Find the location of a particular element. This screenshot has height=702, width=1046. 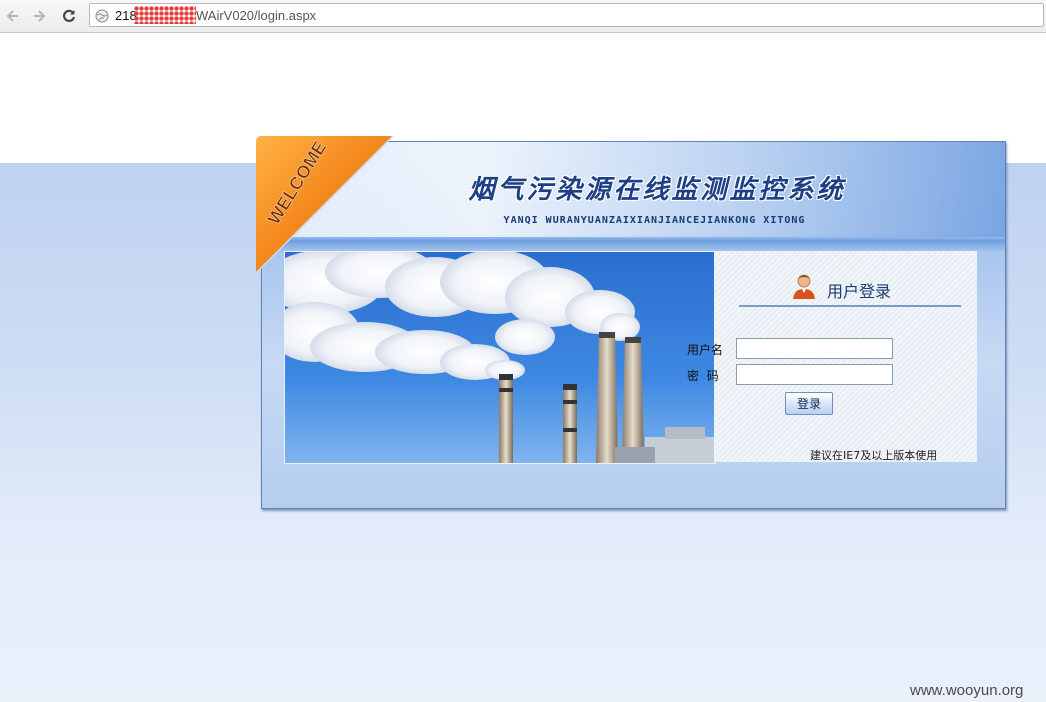

smokestack-photo is located at coordinates (500, 357).